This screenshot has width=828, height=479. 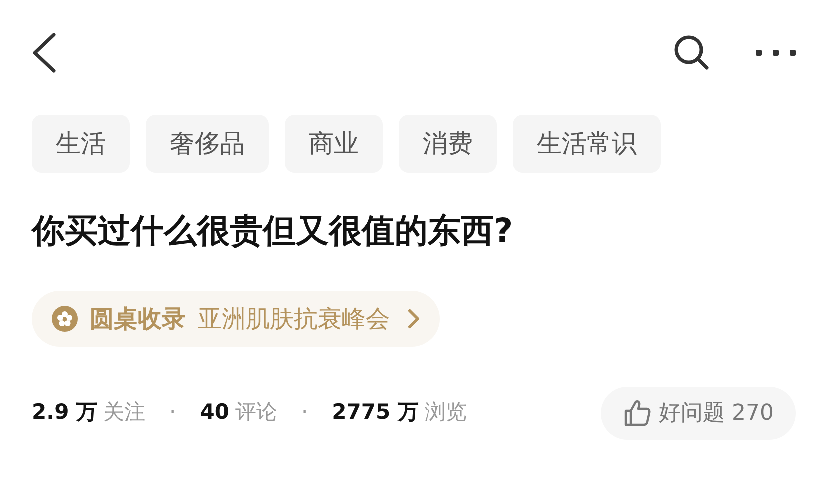 I want to click on question-title: 你买过什么很贵但又很值的东西?, so click(x=273, y=231).